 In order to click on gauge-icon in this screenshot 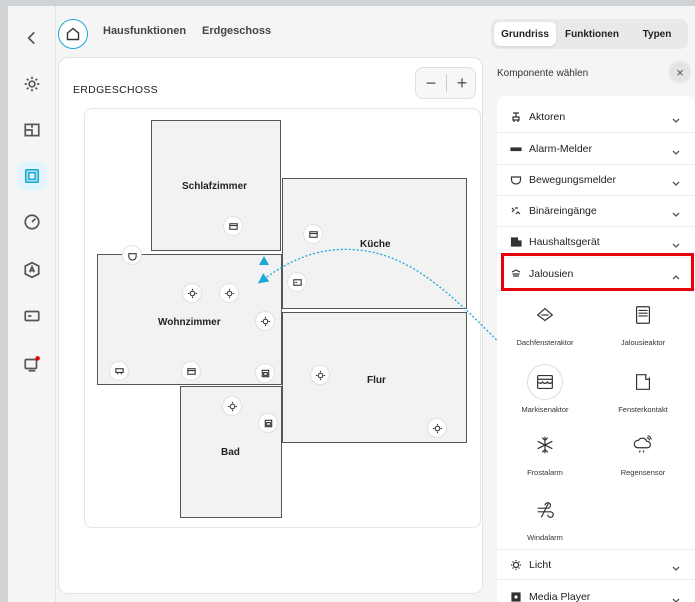, I will do `click(32, 222)`.